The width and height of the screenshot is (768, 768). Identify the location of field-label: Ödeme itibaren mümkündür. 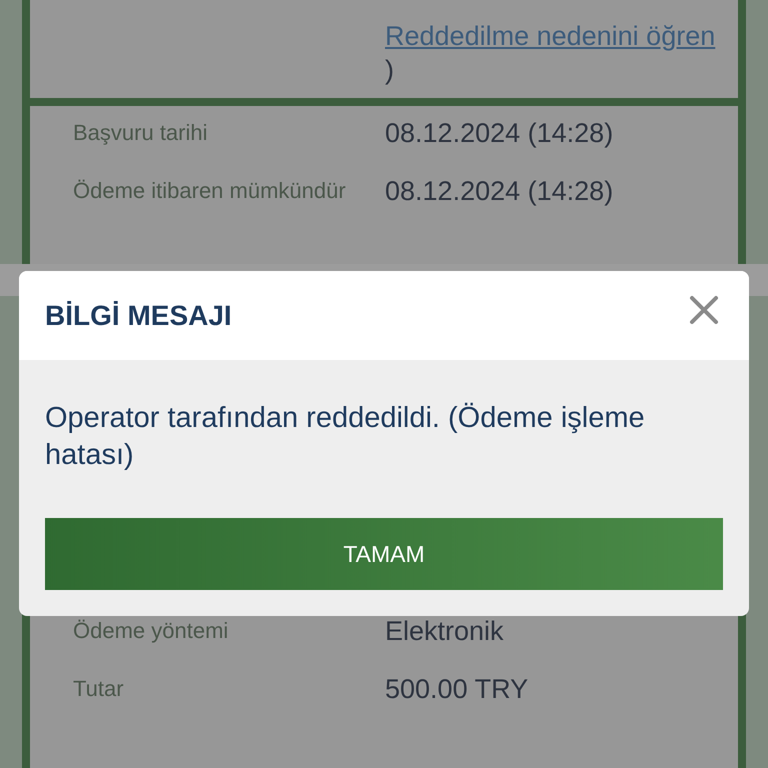
(210, 191).